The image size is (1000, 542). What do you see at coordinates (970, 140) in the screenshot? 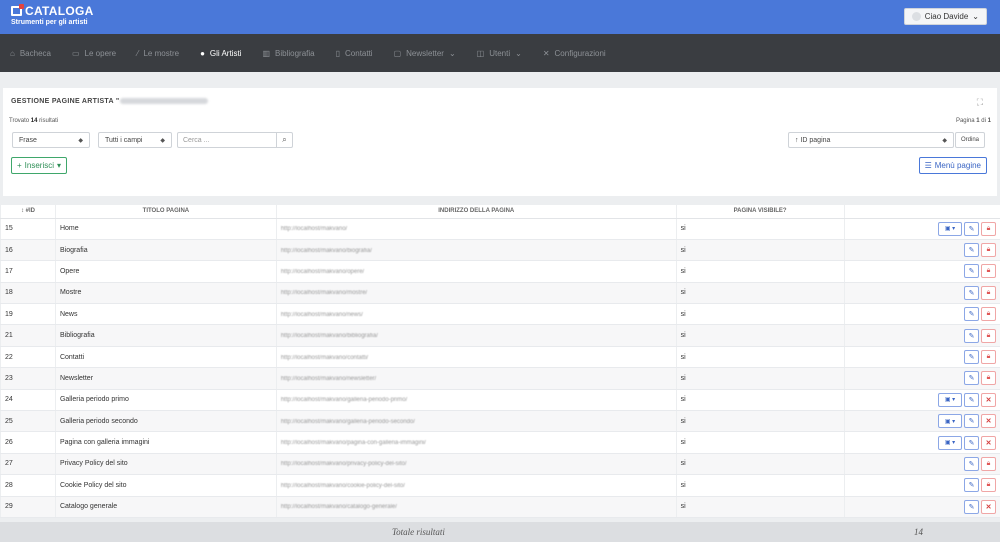
I see `order-button: Ordina` at bounding box center [970, 140].